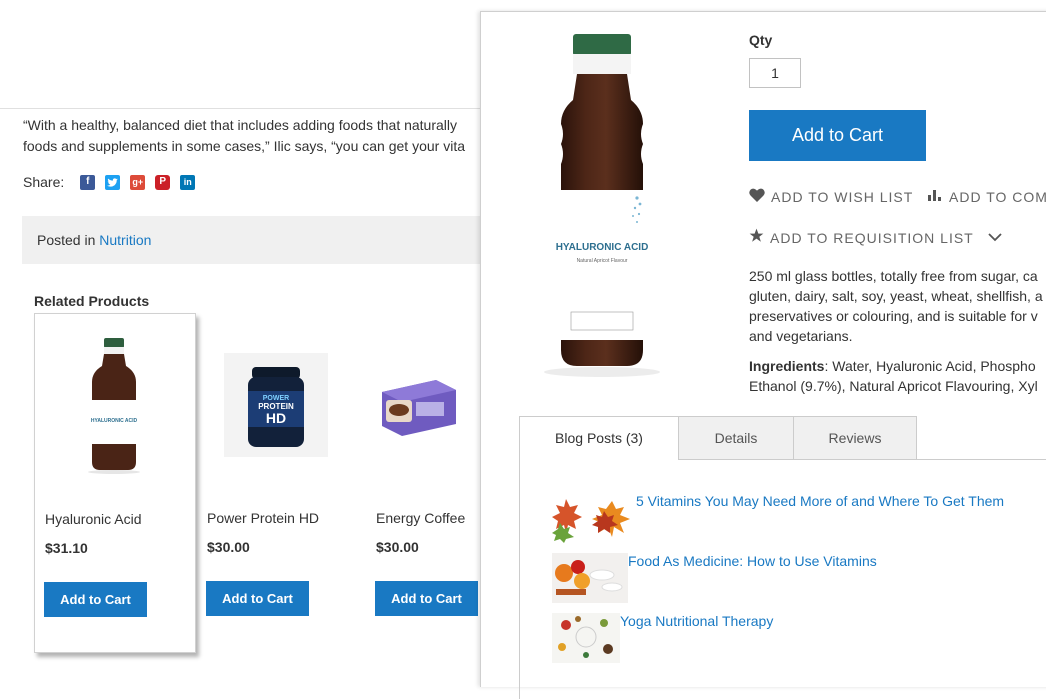 This screenshot has height=699, width=1046. What do you see at coordinates (420, 518) in the screenshot?
I see `product-name: Energy Coffee` at bounding box center [420, 518].